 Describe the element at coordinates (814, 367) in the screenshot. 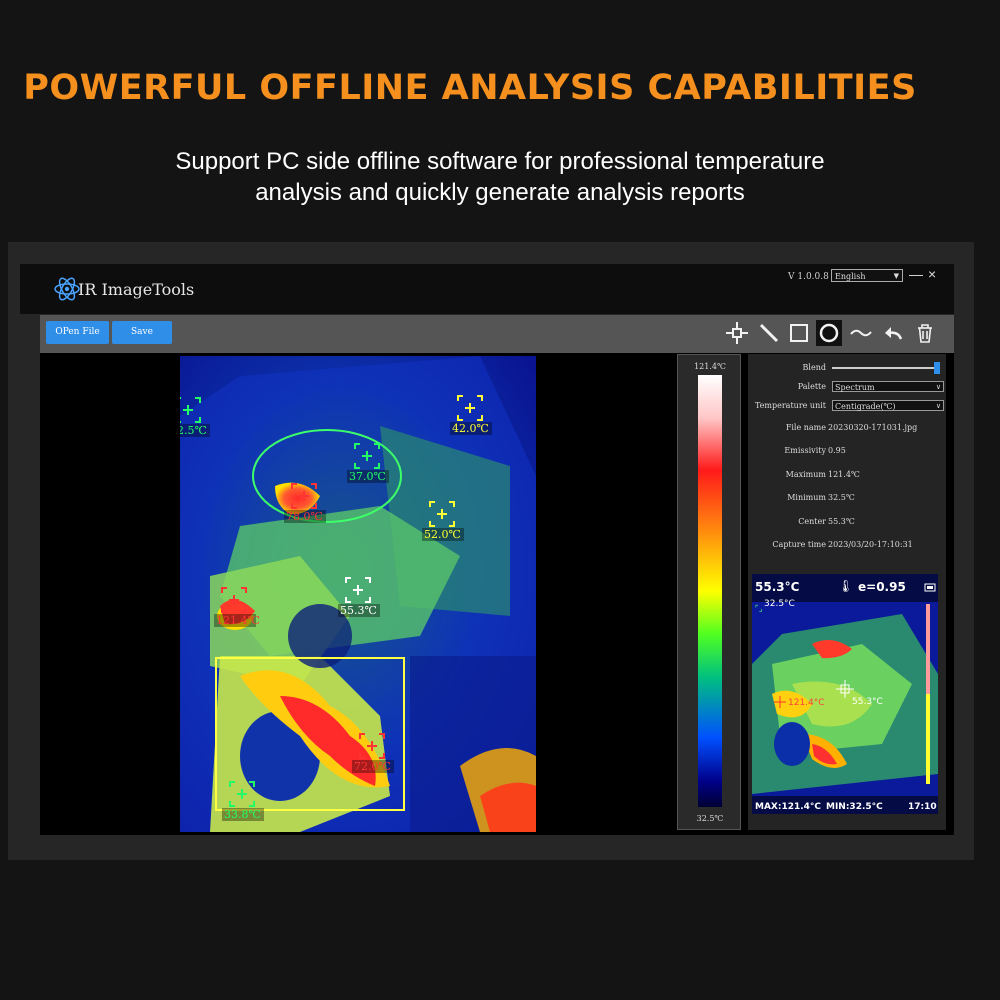

I see `blend-label: Blend` at that location.